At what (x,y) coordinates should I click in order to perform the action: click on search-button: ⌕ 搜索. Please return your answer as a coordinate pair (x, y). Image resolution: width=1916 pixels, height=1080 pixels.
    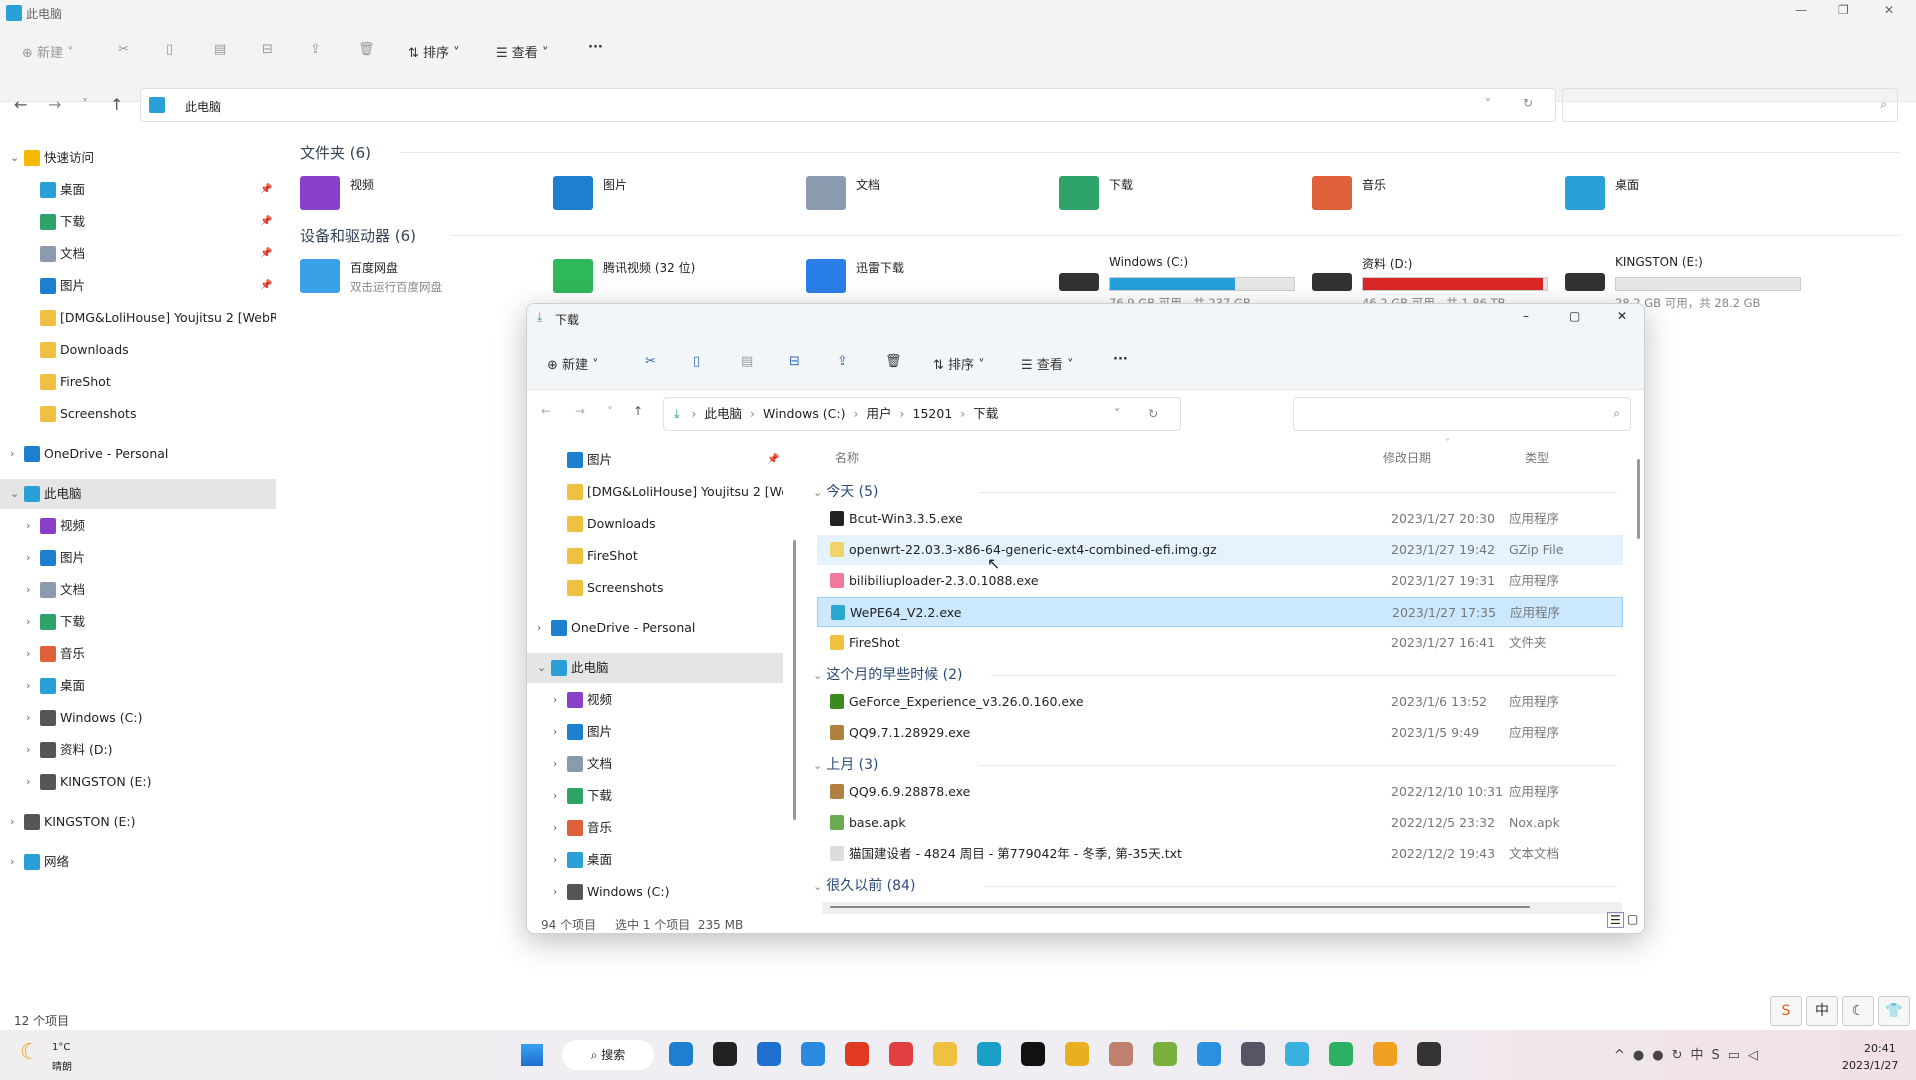
    Looking at the image, I should click on (608, 1055).